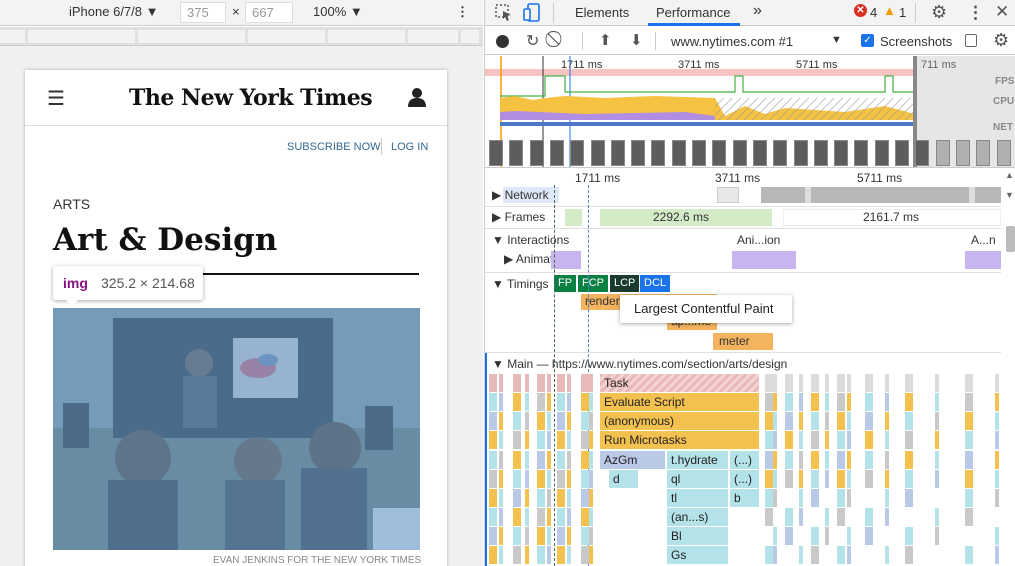  Describe the element at coordinates (698, 479) in the screenshot. I see `flame-ql: ql` at that location.